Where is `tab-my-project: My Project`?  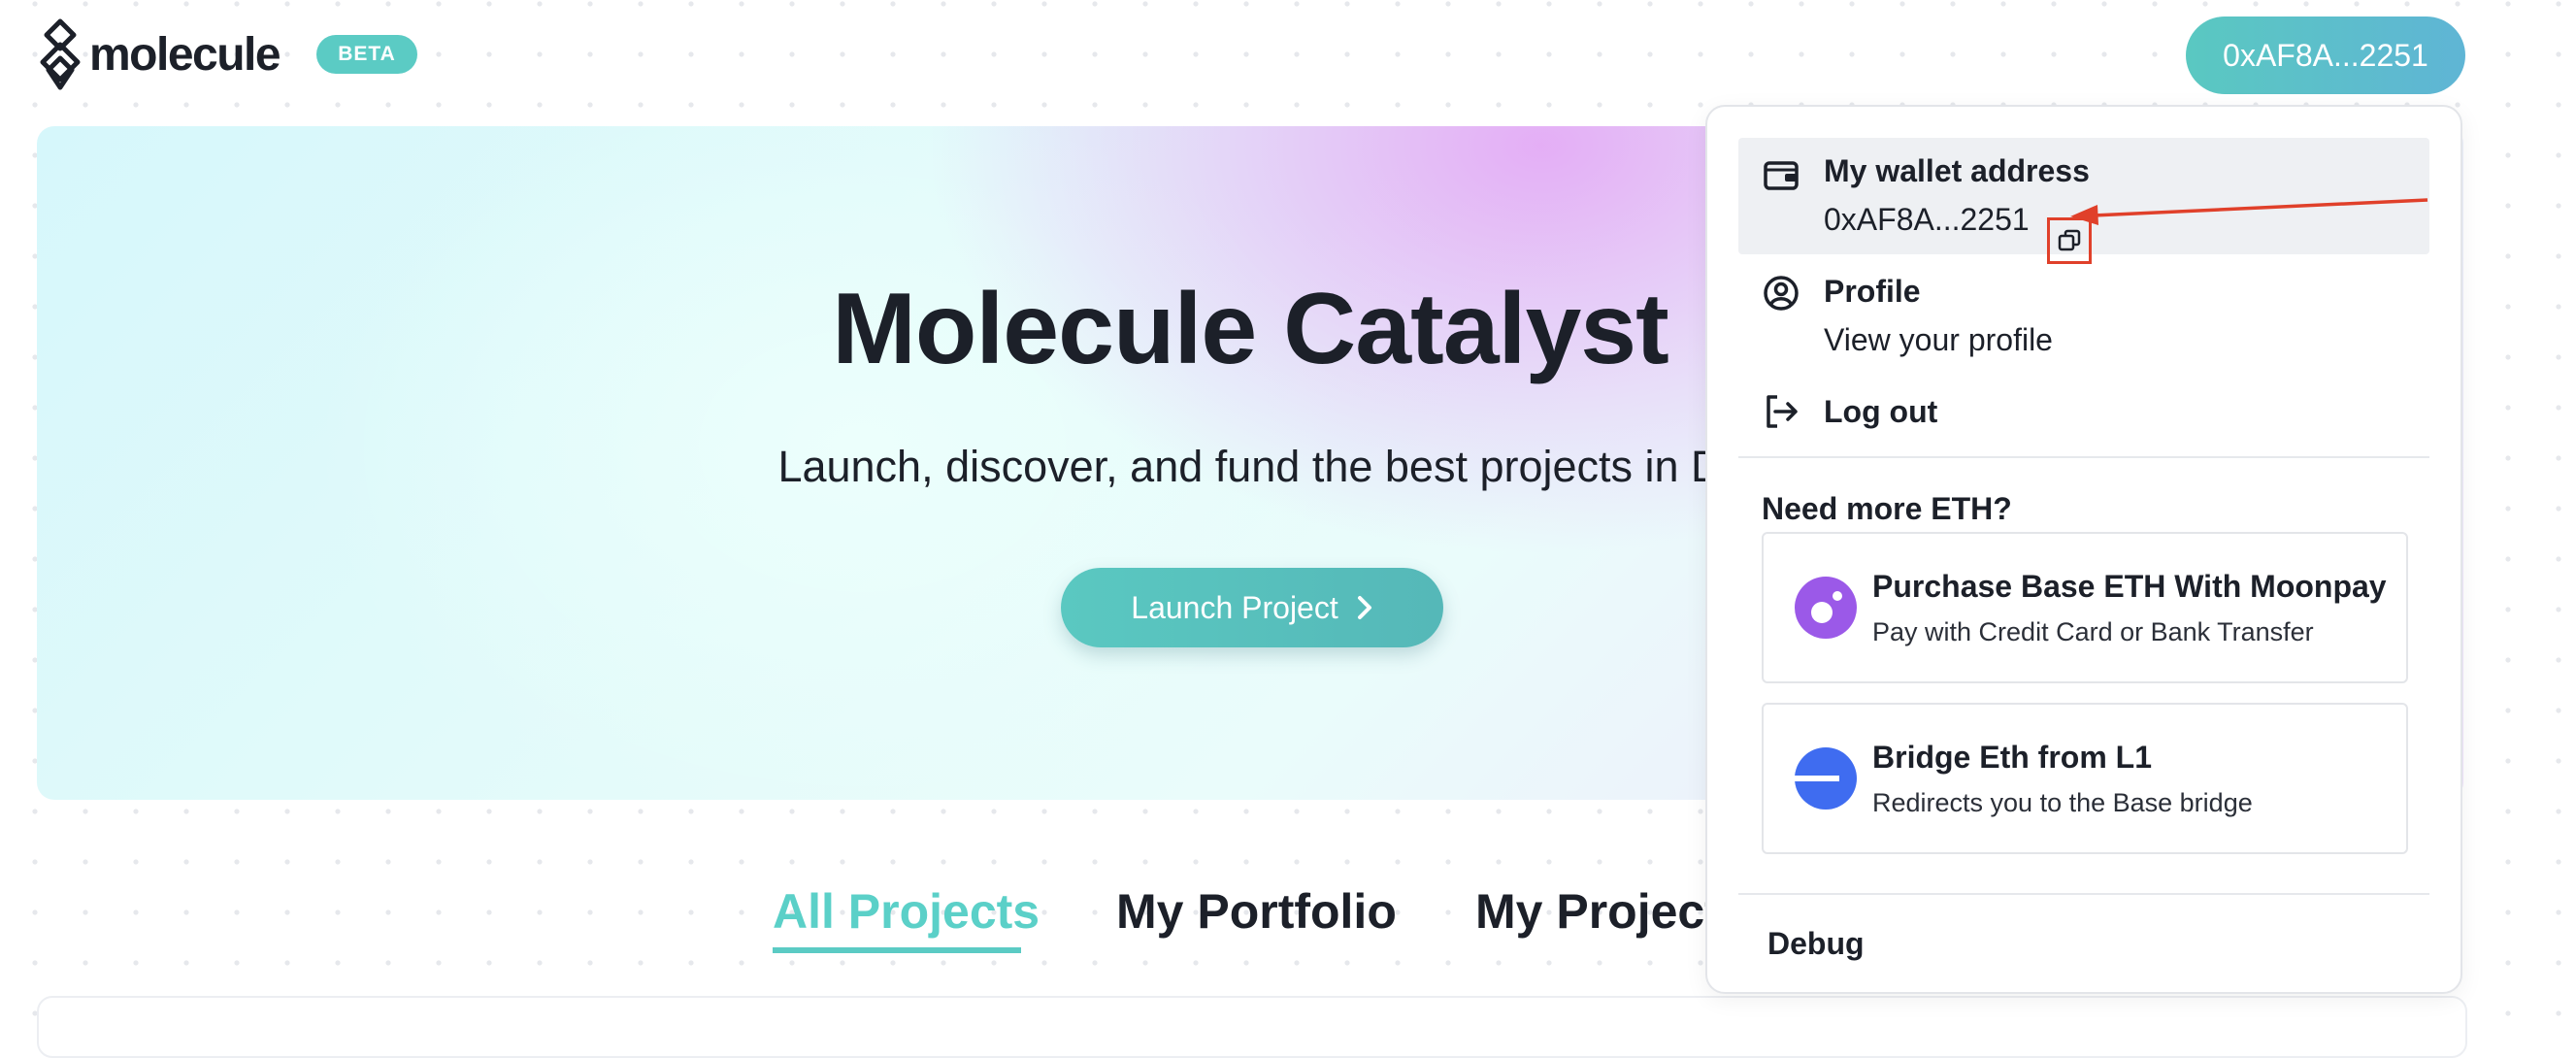
tab-my-project: My Project is located at coordinates (1598, 912).